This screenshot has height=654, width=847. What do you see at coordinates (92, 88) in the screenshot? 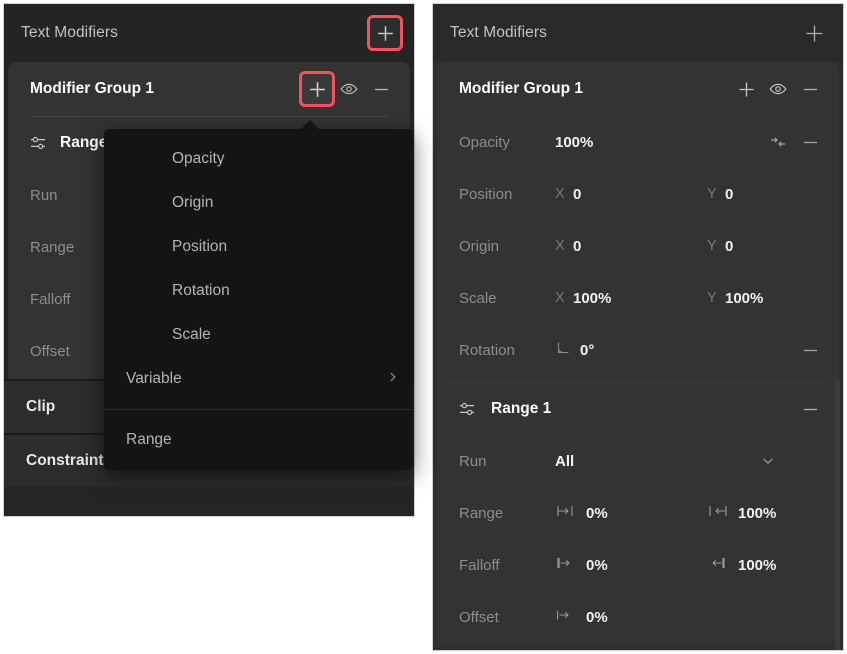
I see `left-modifier-group-name: Modifier Group 1` at bounding box center [92, 88].